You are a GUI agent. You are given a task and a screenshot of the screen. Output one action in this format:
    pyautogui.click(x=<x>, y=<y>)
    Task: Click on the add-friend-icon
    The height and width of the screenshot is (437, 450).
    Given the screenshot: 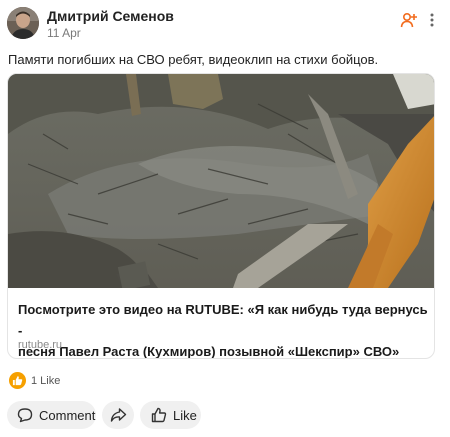 What is the action you would take?
    pyautogui.click(x=409, y=20)
    